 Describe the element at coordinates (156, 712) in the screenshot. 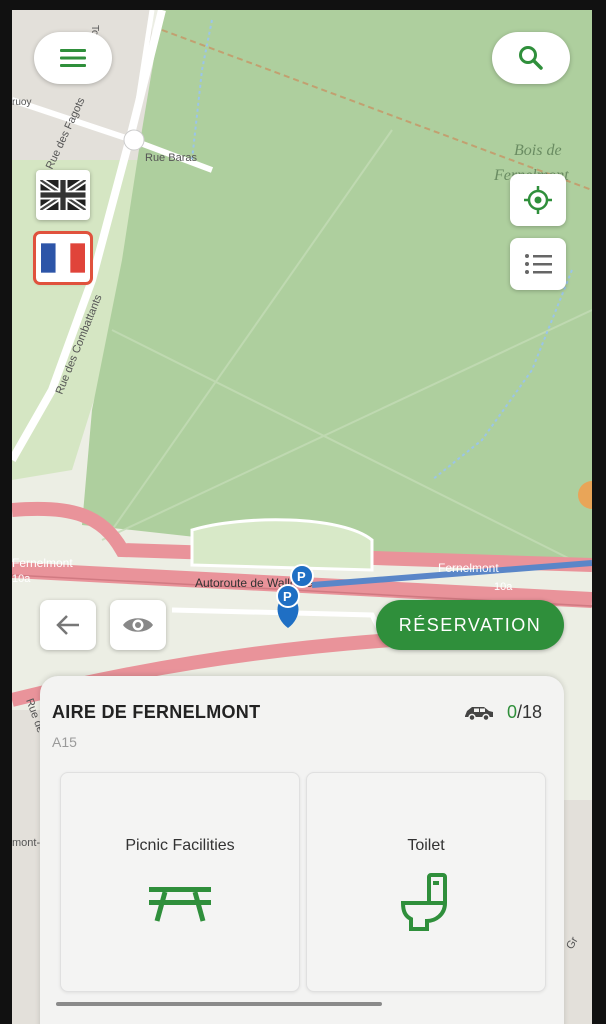

I see `rest-area-name: AIRE DE FERNELMONT` at that location.